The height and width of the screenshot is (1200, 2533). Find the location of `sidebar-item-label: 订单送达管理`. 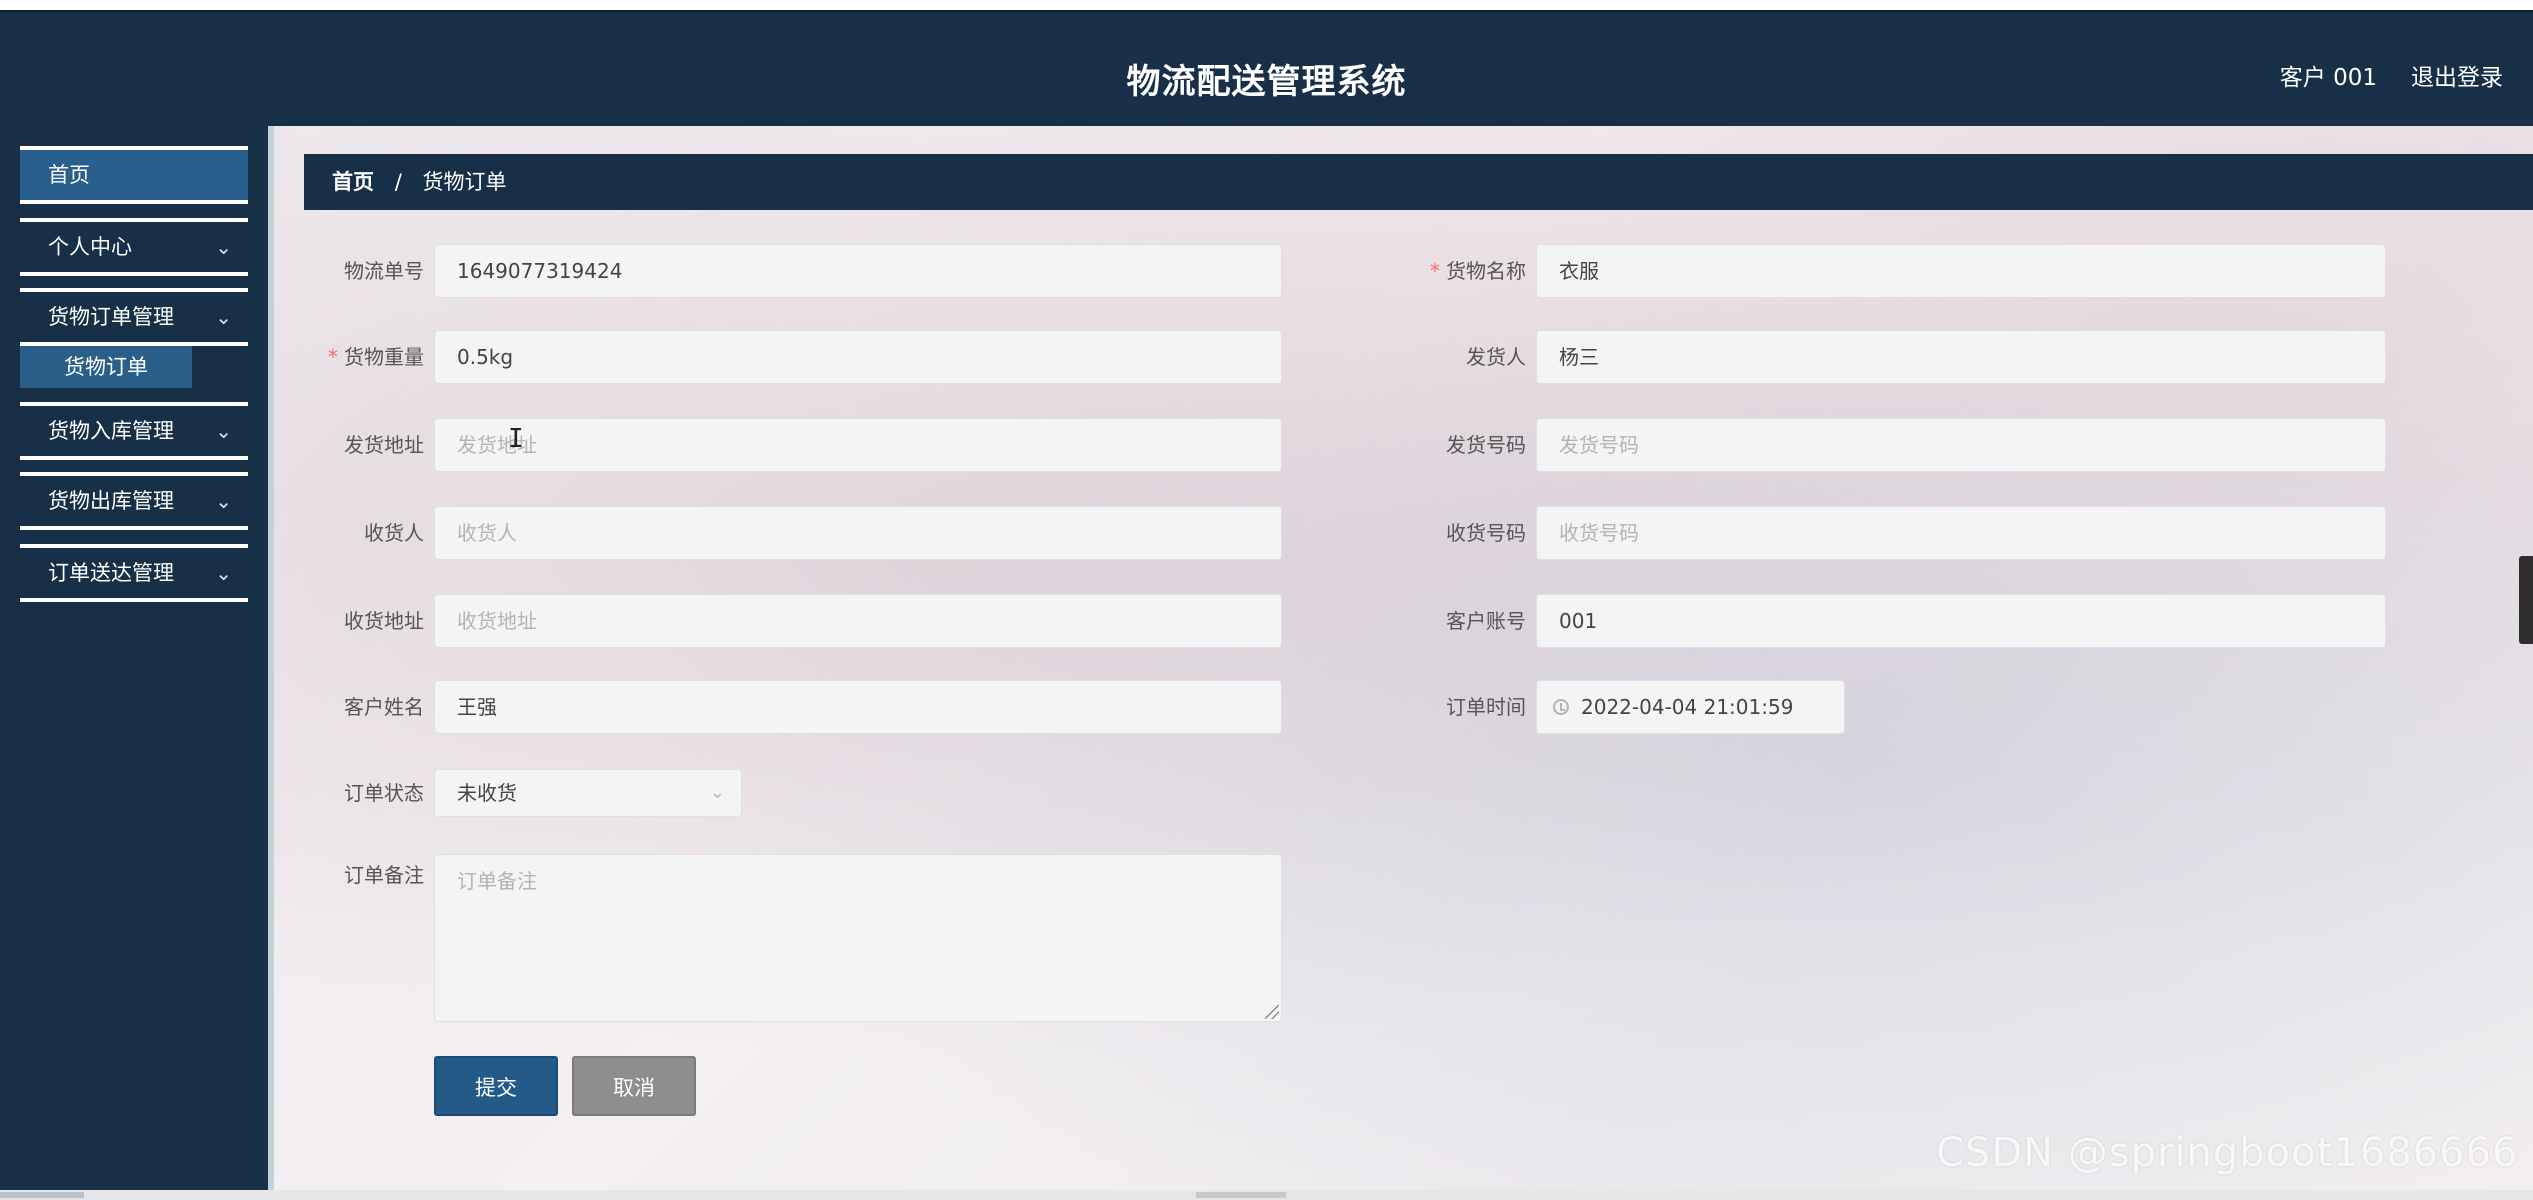

sidebar-item-label: 订单送达管理 is located at coordinates (111, 573).